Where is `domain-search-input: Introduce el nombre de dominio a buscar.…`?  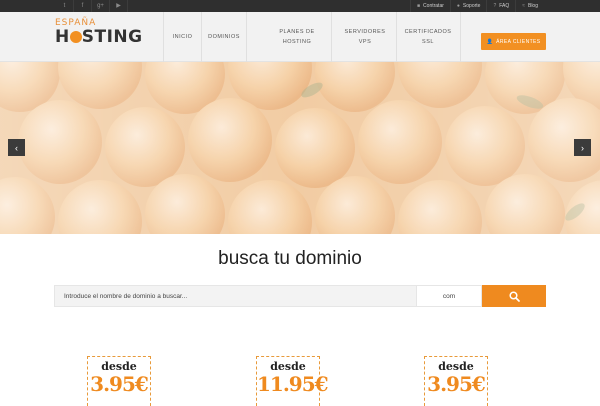
domain-search-input: Introduce el nombre de dominio a buscar.… is located at coordinates (235, 296).